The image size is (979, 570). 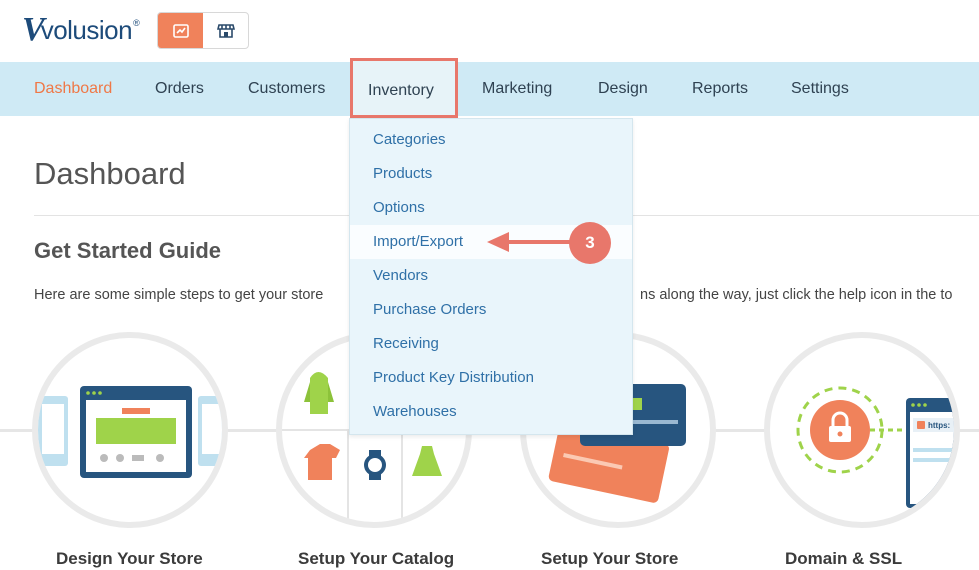 I want to click on nav-settings: Settings, so click(x=820, y=89).